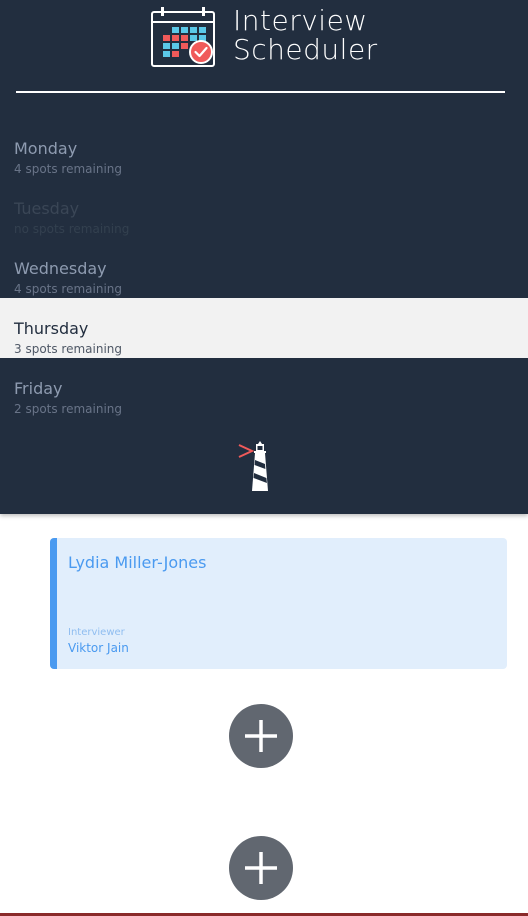 This screenshot has width=528, height=916. Describe the element at coordinates (53, 603) in the screenshot. I see `appointment-accent-bar` at that location.